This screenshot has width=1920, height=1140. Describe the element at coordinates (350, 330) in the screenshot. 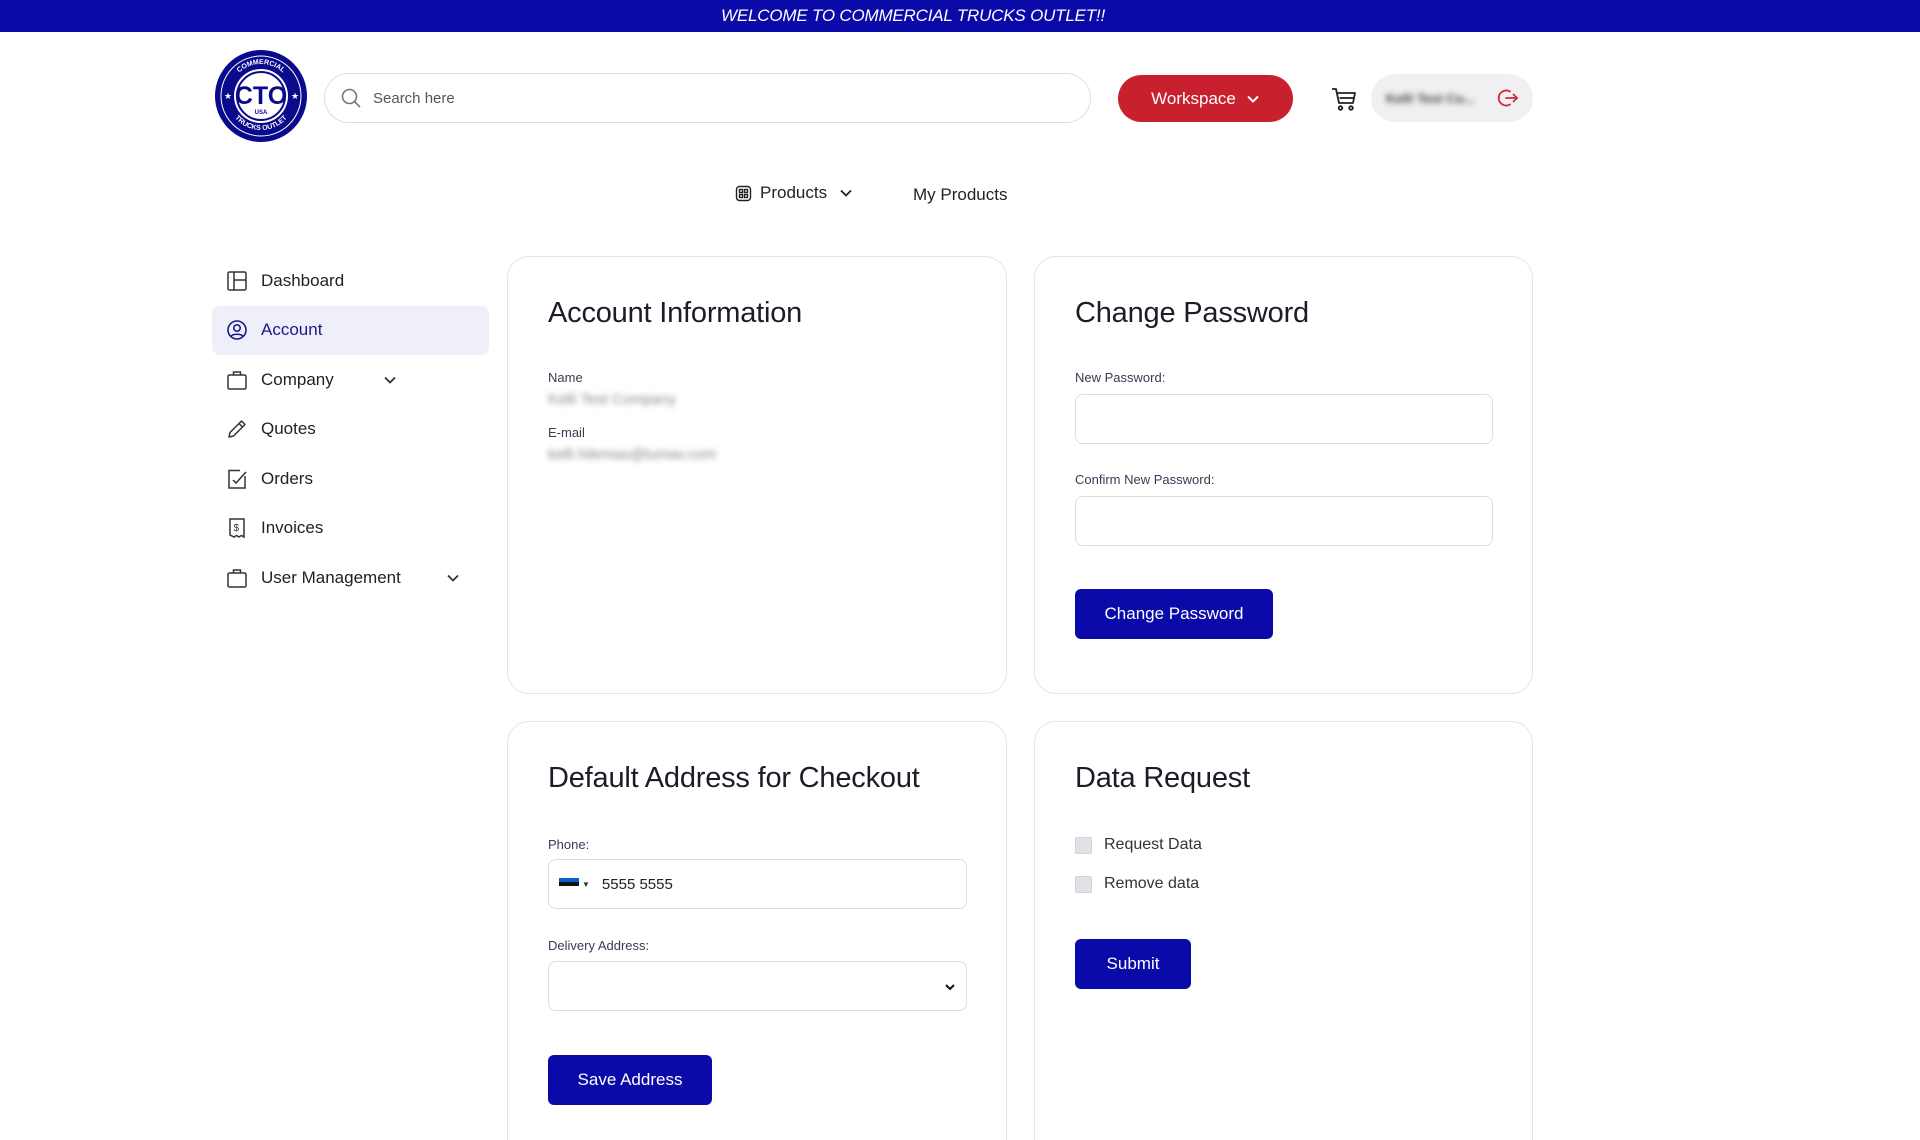

I see `sidebar-item-account: Account` at that location.